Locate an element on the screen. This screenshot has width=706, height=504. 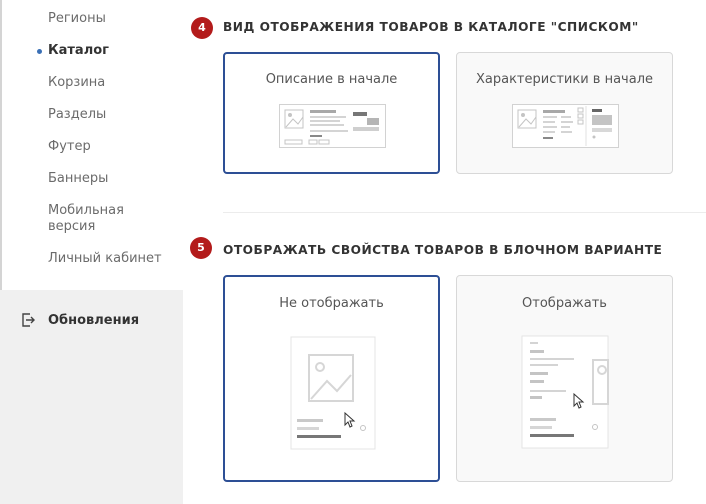
updates-button: Обновления is located at coordinates (91, 397).